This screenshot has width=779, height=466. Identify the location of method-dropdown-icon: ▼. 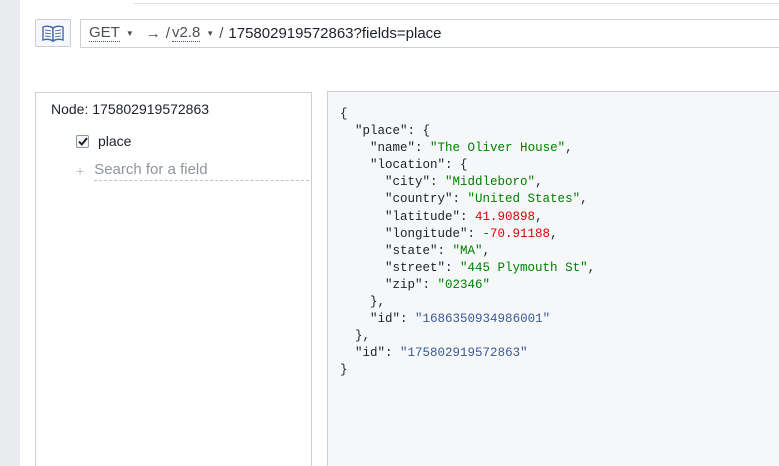
(129, 33).